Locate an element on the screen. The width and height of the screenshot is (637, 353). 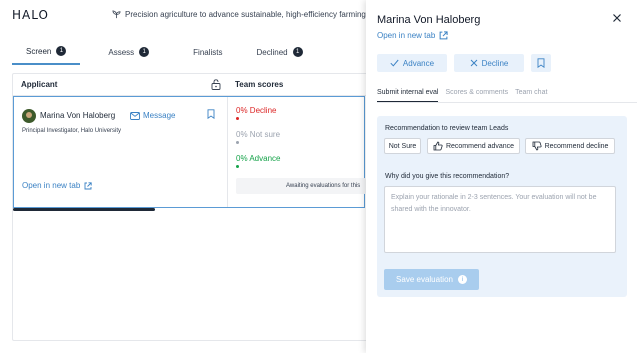
recommend-decline-button: Recommend decline is located at coordinates (570, 146).